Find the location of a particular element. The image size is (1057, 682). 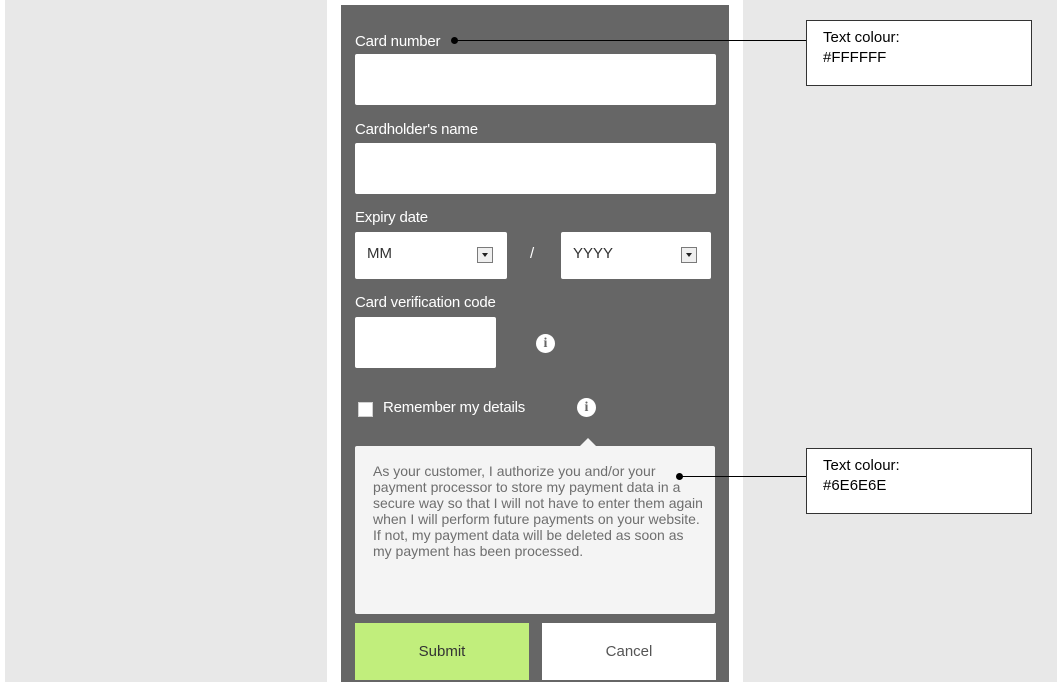

callout-value: #FFFFFF is located at coordinates (855, 57).